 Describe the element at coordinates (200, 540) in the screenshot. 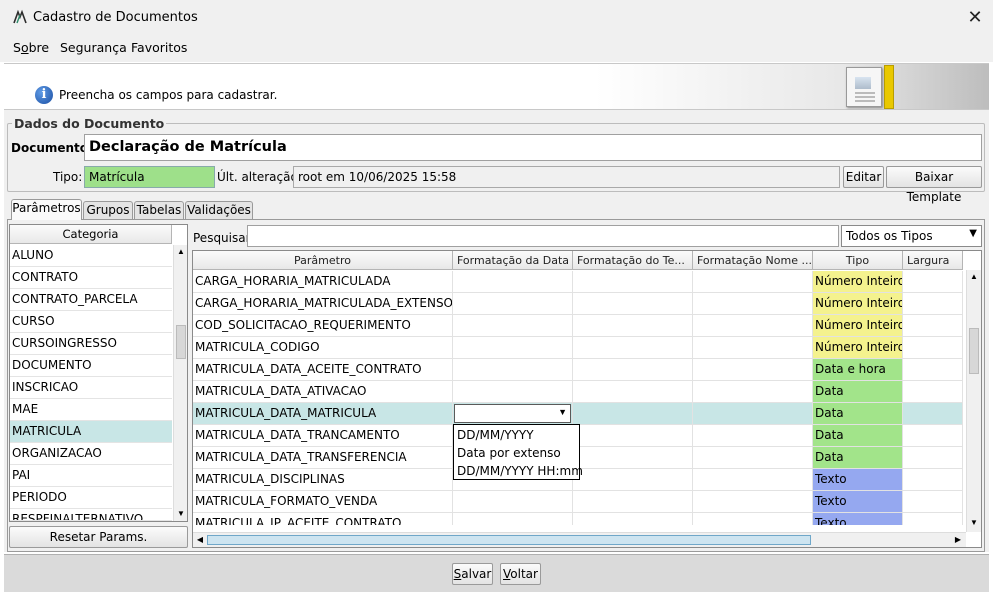

I see `scroll-left-icon: ◀` at that location.